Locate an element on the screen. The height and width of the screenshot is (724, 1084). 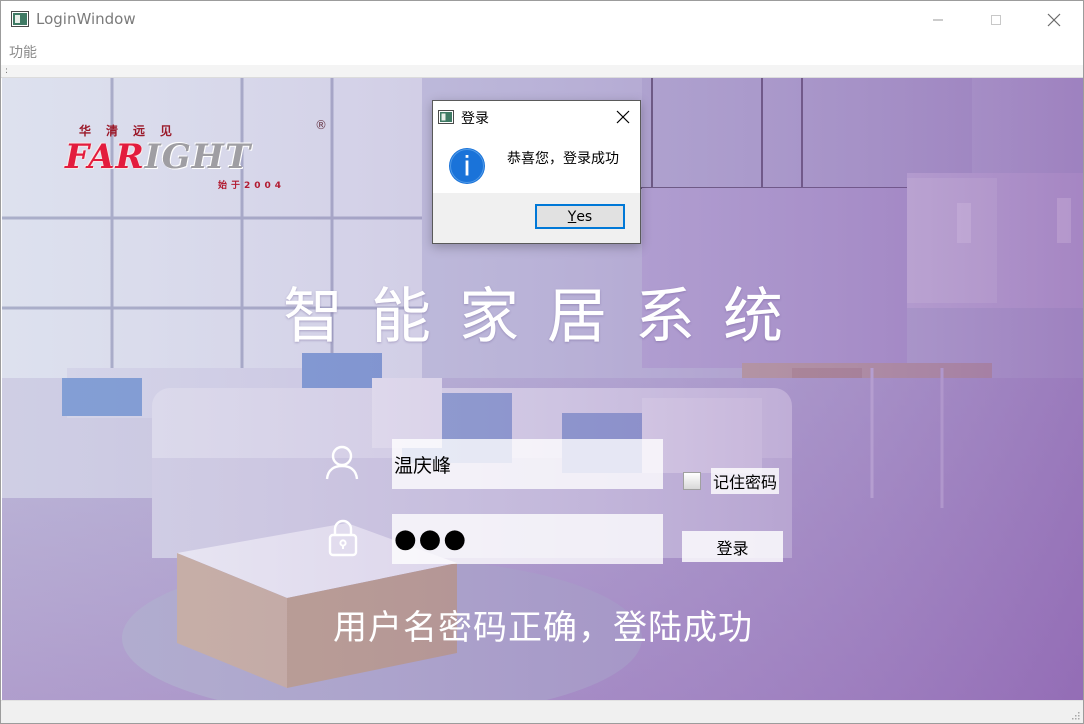
title-bar: LoginWindow is located at coordinates (542, 20).